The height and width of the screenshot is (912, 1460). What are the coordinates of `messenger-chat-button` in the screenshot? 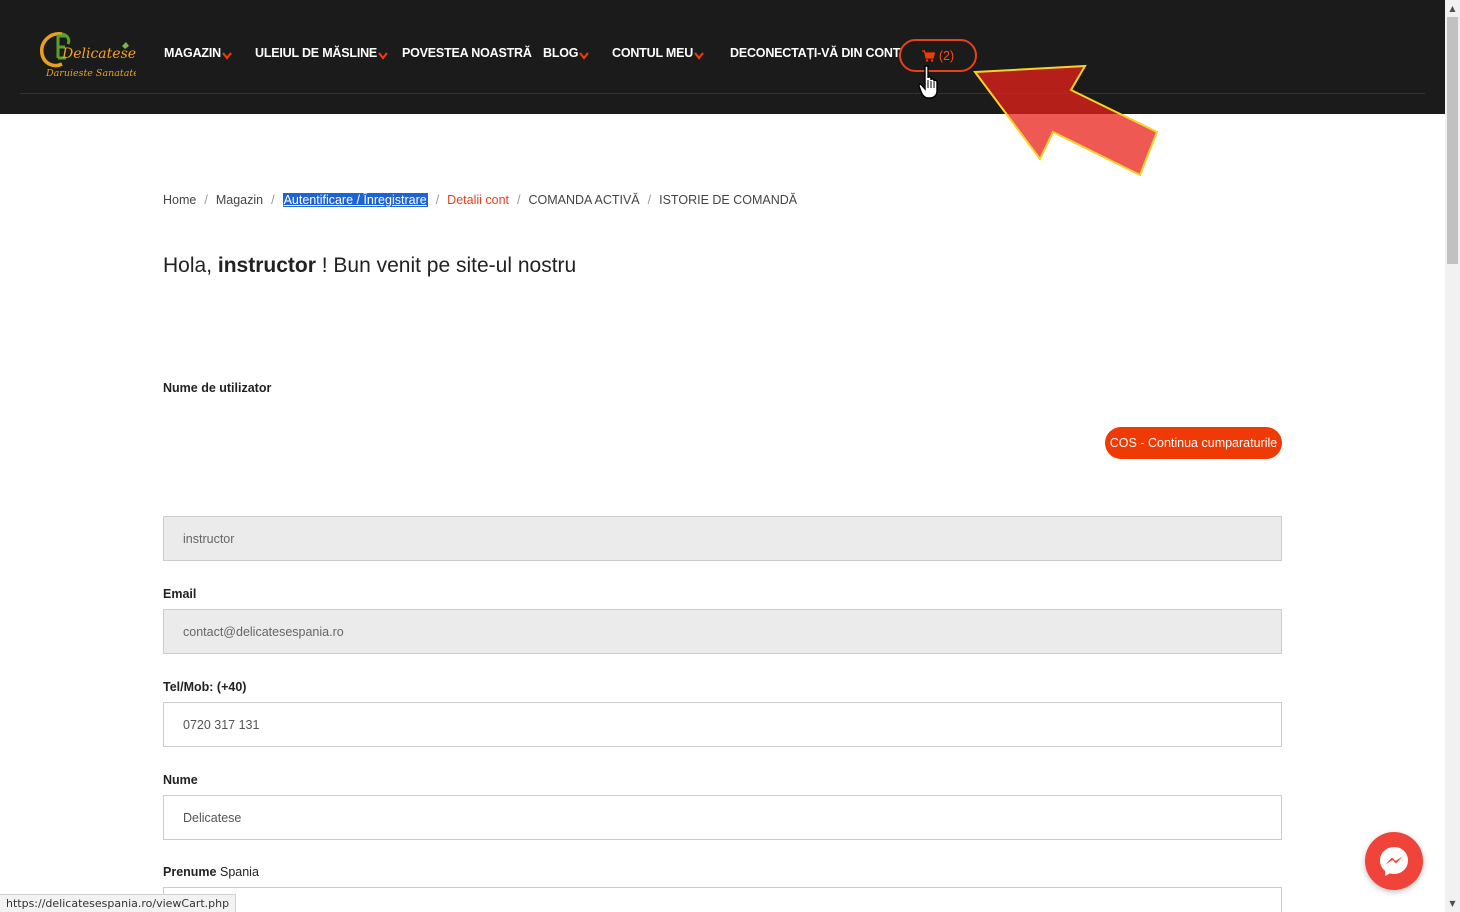 It's located at (1394, 861).